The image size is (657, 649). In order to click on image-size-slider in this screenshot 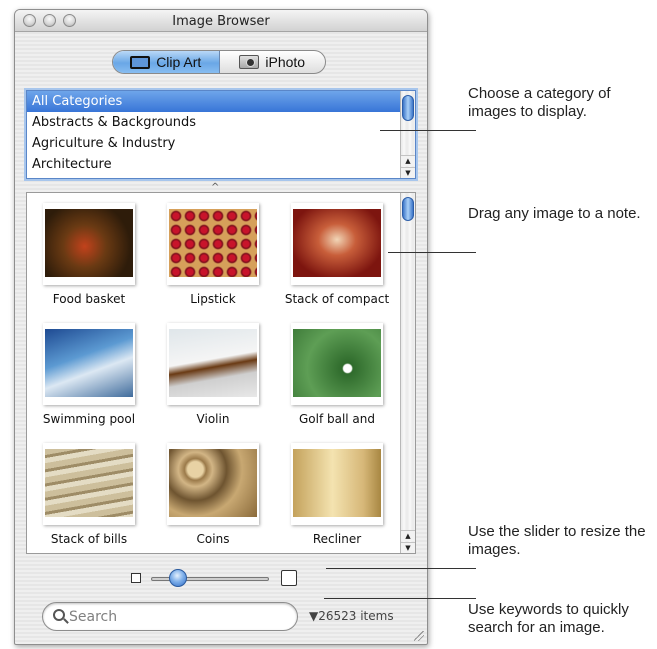, I will do `click(216, 579)`.